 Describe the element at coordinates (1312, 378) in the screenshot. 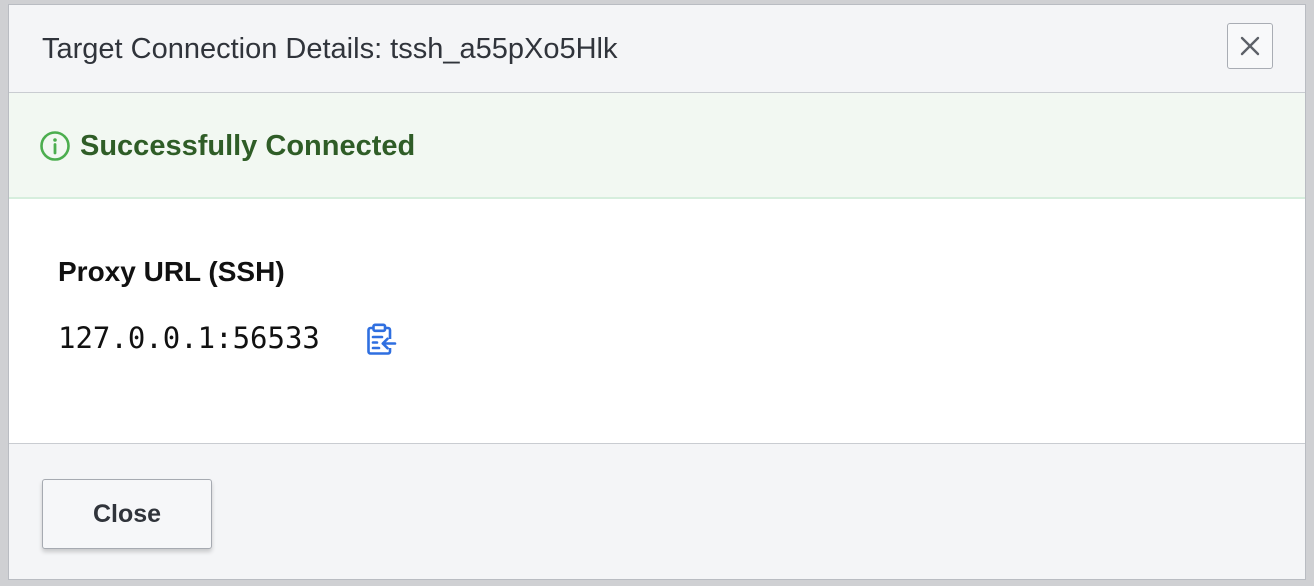

I see `backdrop-edge-glyph-right: ▕` at that location.